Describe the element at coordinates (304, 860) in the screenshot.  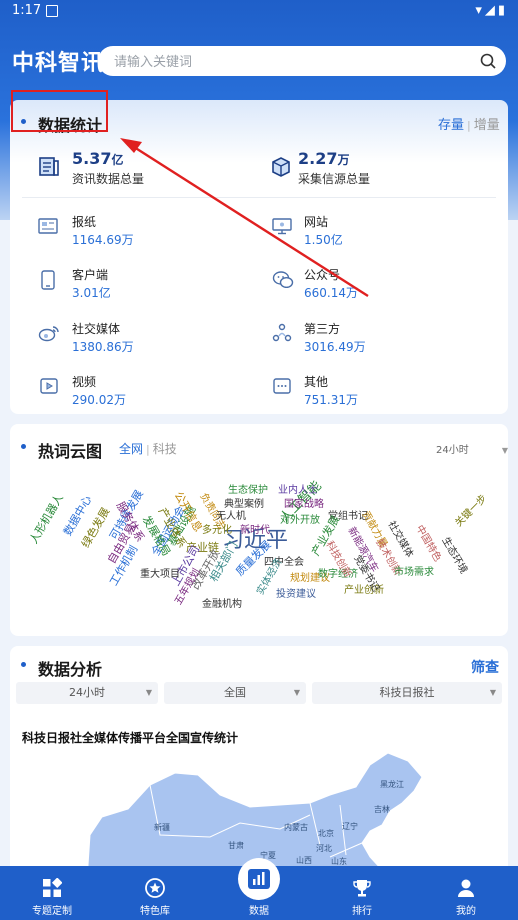
I see `map-label: 山西` at that location.